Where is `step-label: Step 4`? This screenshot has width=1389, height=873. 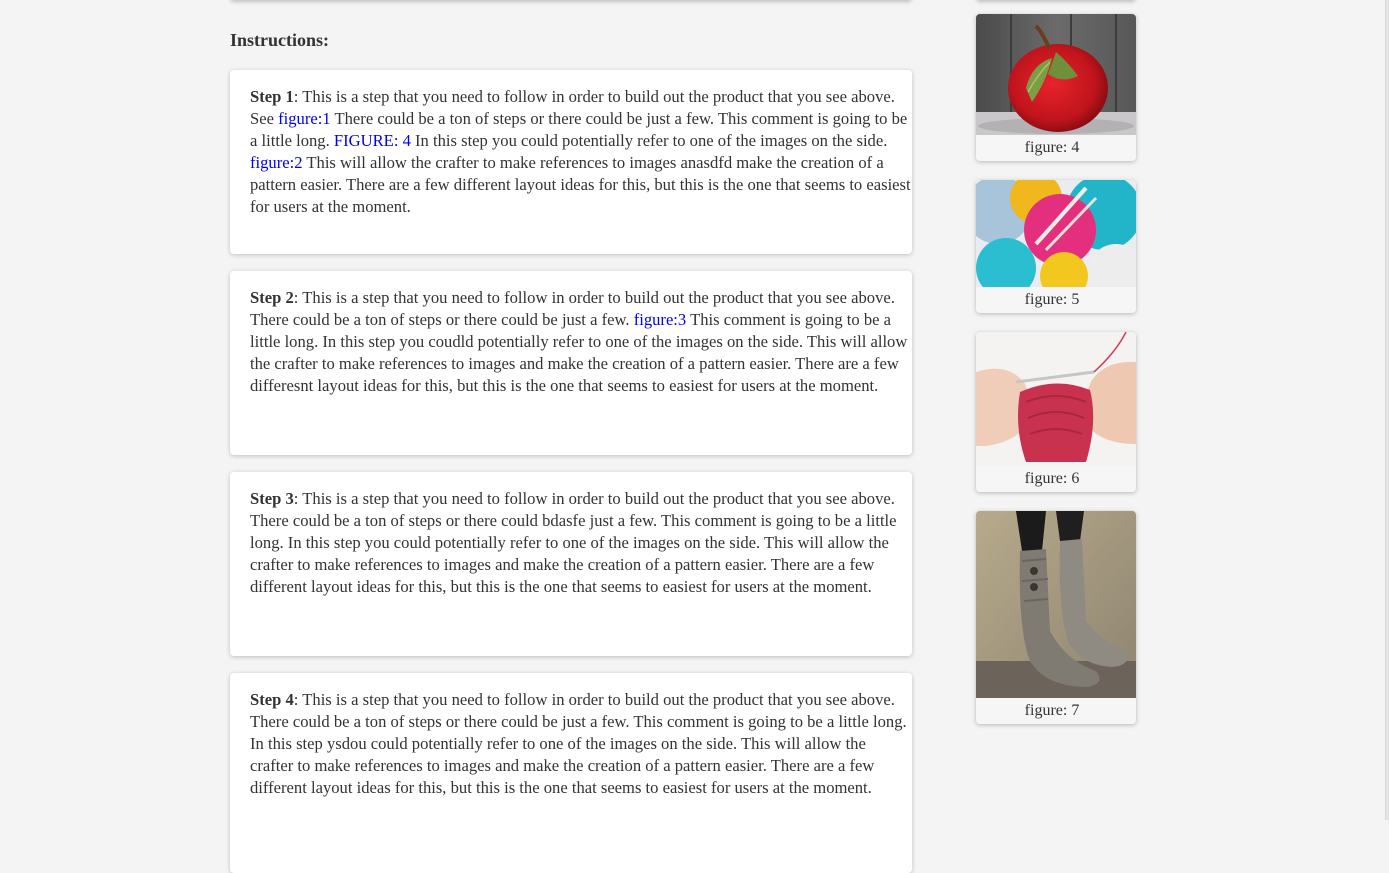 step-label: Step 4 is located at coordinates (272, 699).